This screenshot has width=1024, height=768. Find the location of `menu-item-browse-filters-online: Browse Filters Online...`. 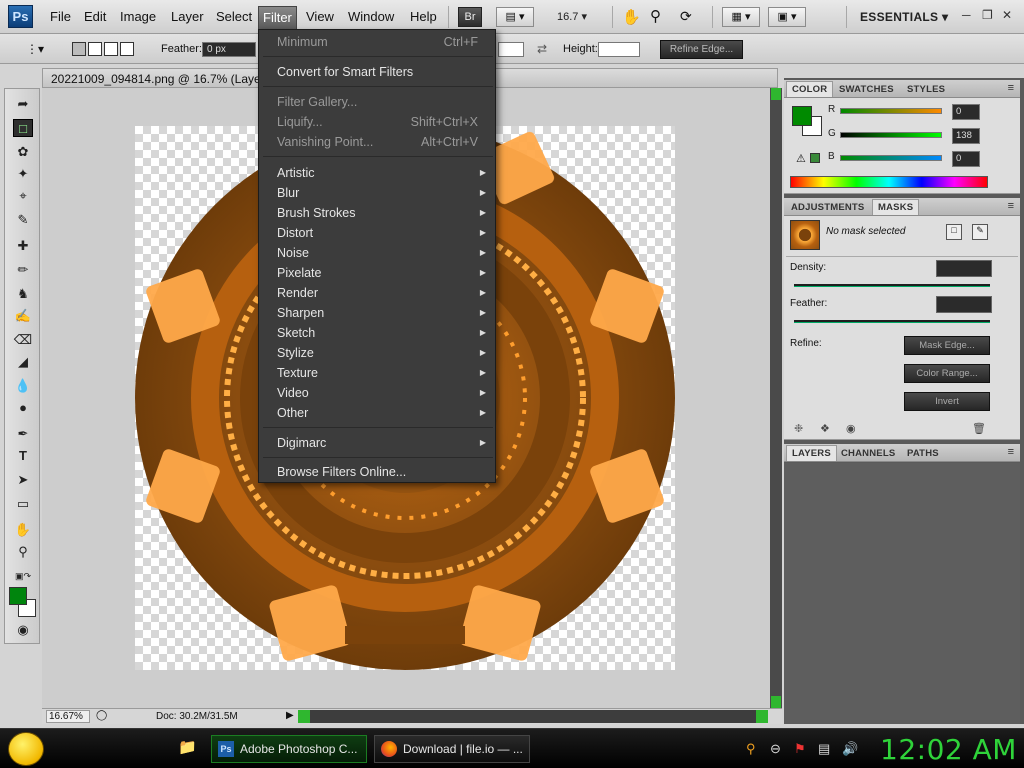

menu-item-browse-filters-online: Browse Filters Online... is located at coordinates (377, 472).